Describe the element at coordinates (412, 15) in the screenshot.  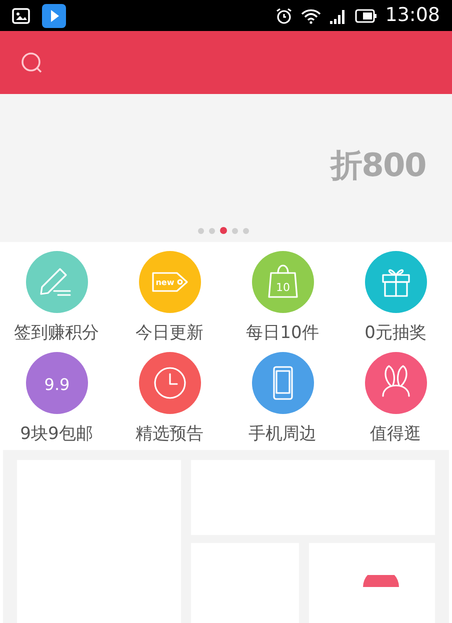
I see `clock-time: 13:08` at that location.